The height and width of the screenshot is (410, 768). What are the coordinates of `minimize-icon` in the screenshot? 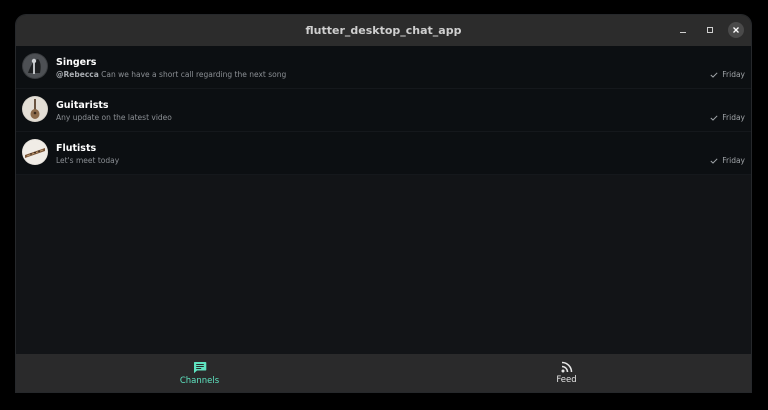 It's located at (683, 32).